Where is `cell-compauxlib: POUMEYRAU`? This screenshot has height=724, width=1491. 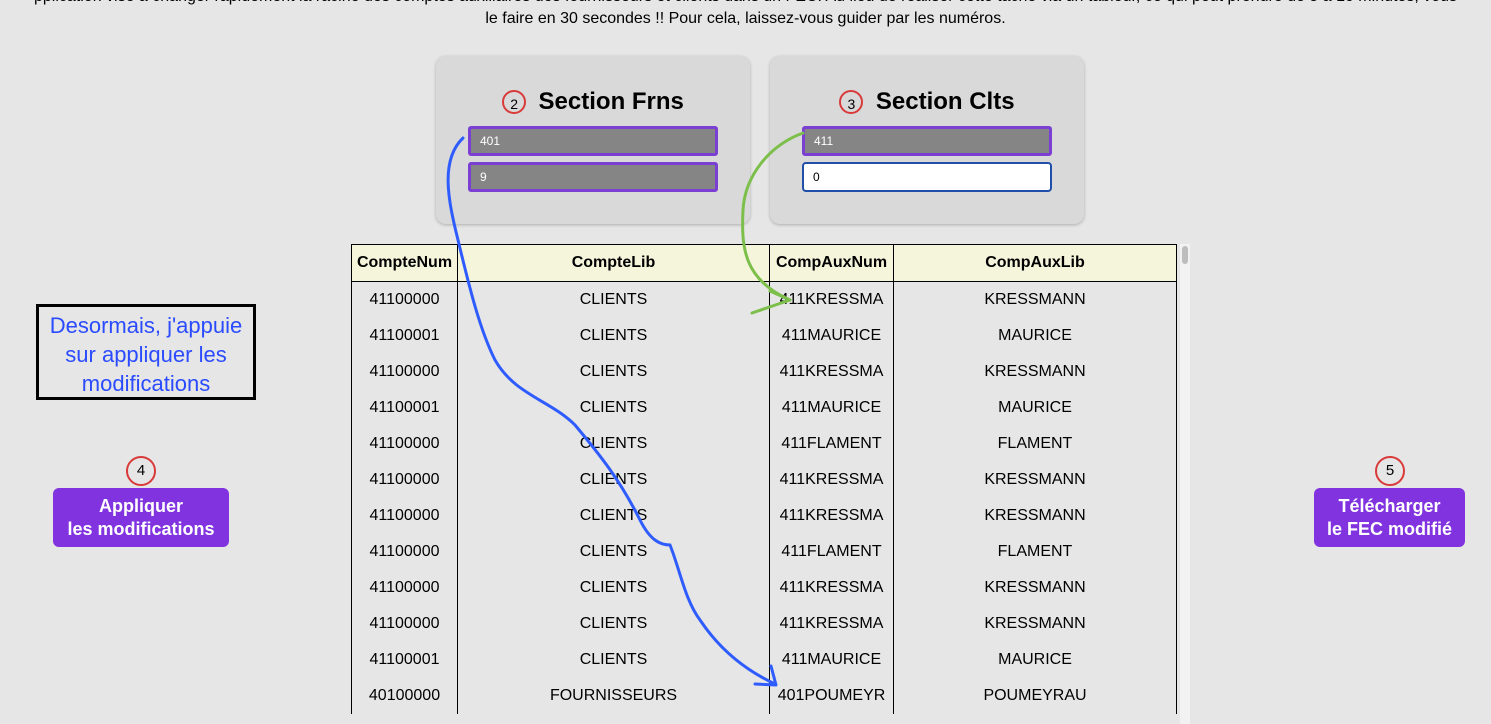 cell-compauxlib: POUMEYRAU is located at coordinates (1035, 696).